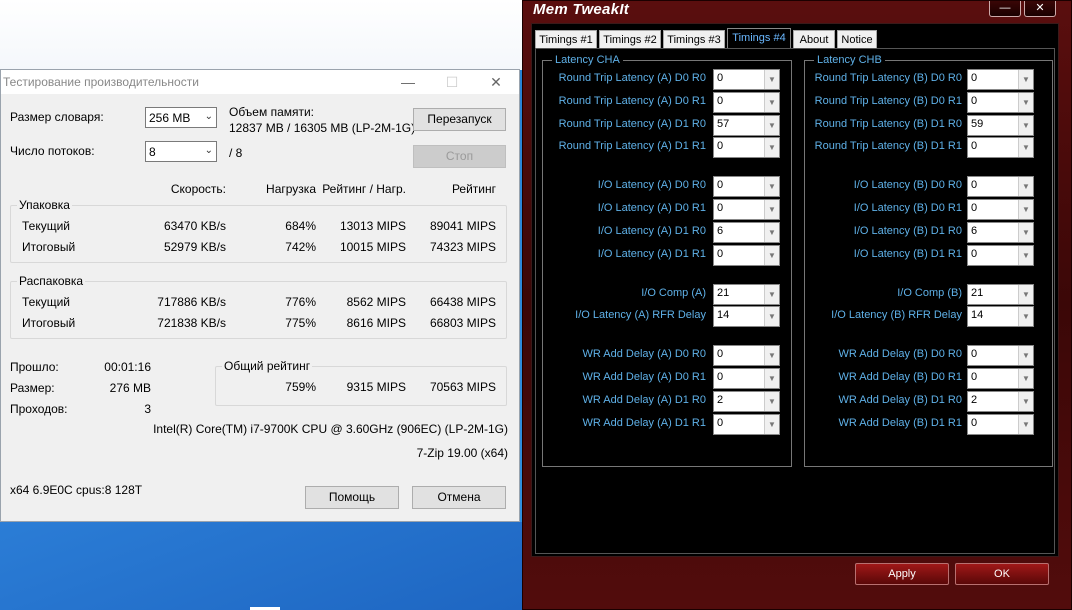 The image size is (1072, 610). I want to click on total-rating-caption: Общий рейтинг, so click(267, 366).